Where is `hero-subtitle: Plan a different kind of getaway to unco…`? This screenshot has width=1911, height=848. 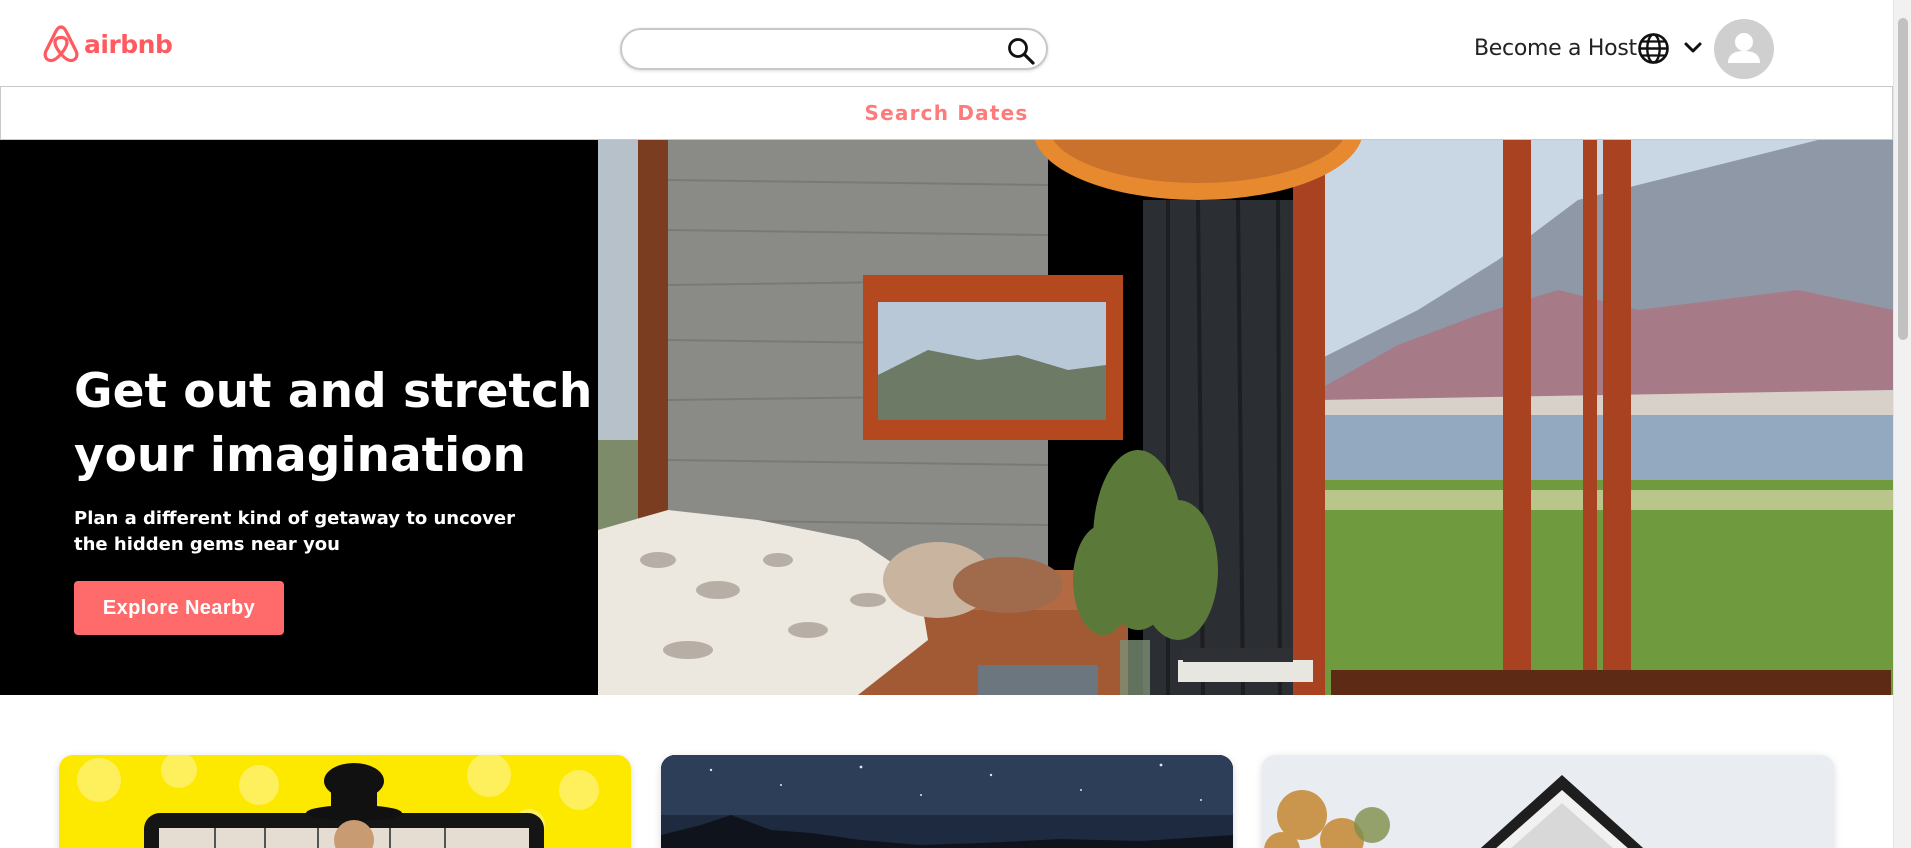 hero-subtitle: Plan a different kind of getaway to unco… is located at coordinates (294, 531).